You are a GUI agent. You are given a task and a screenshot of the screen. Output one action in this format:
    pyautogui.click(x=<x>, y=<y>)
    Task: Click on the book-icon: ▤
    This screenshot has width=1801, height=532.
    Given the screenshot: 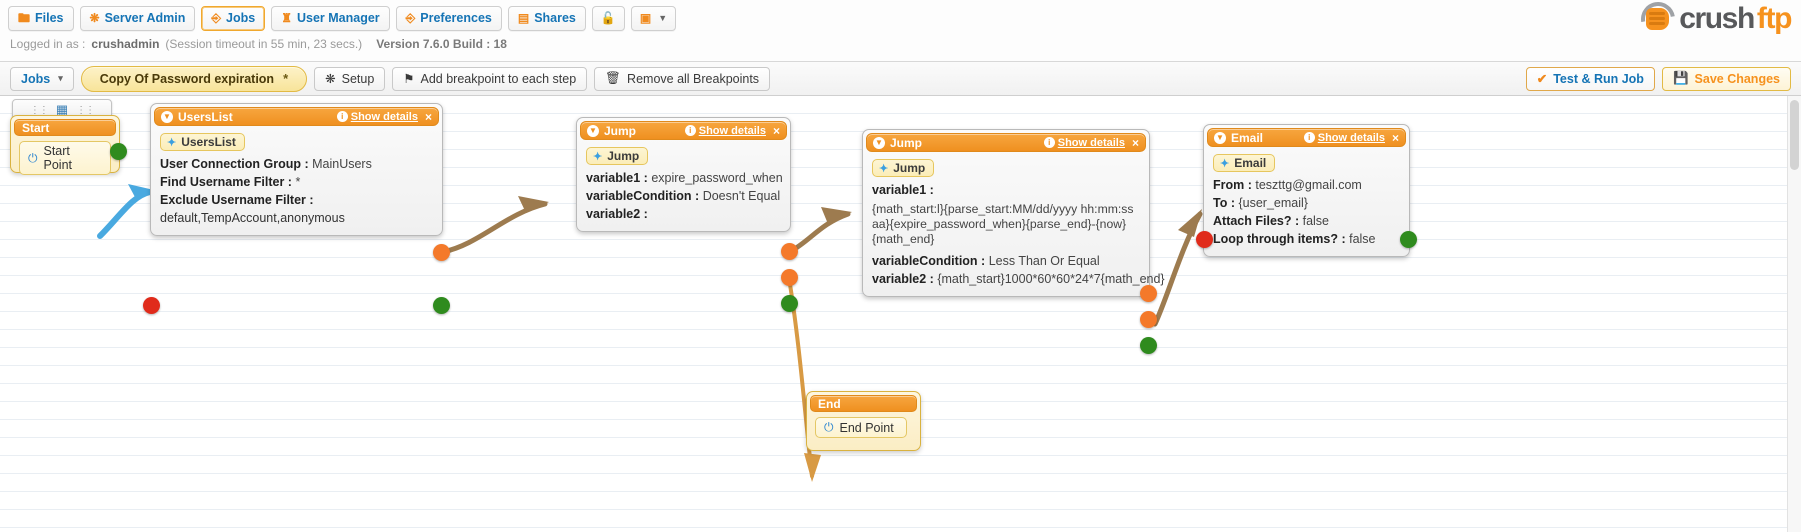 What is the action you would take?
    pyautogui.click(x=523, y=18)
    